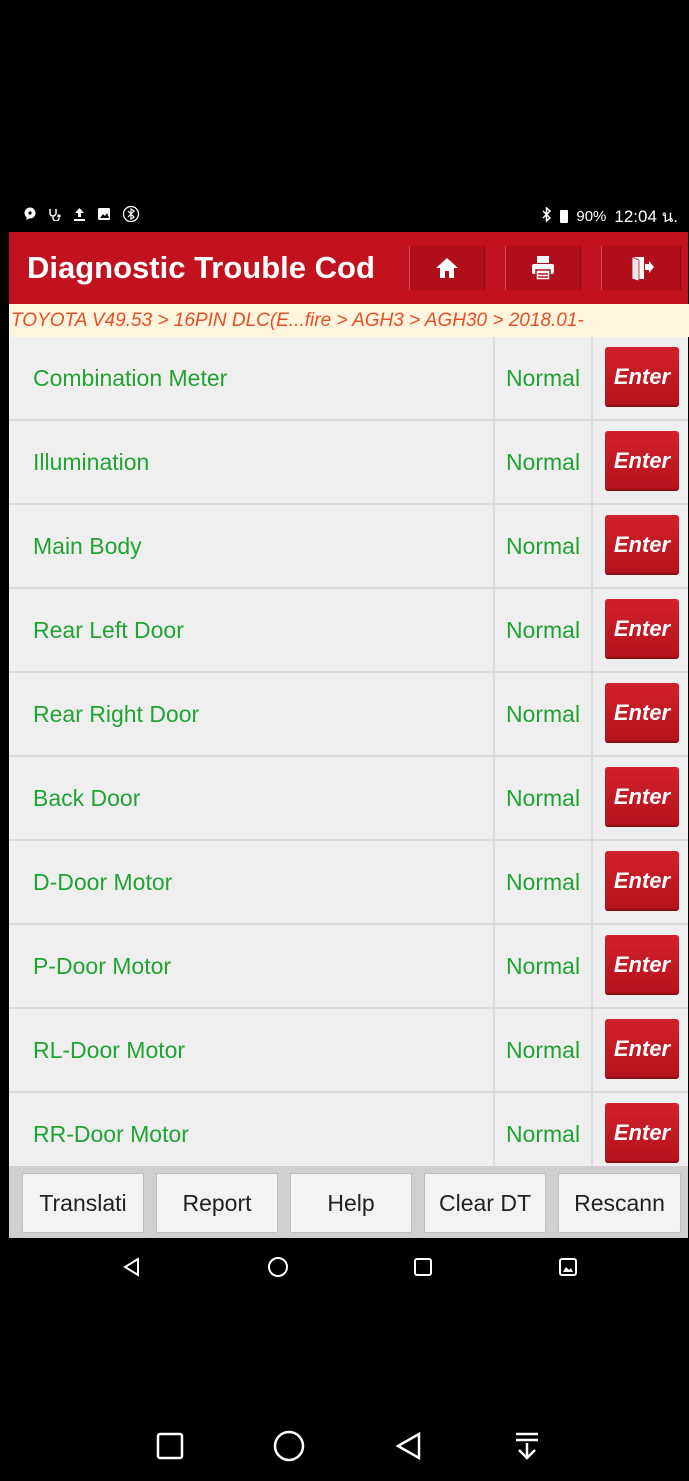  I want to click on exit-icon, so click(642, 269).